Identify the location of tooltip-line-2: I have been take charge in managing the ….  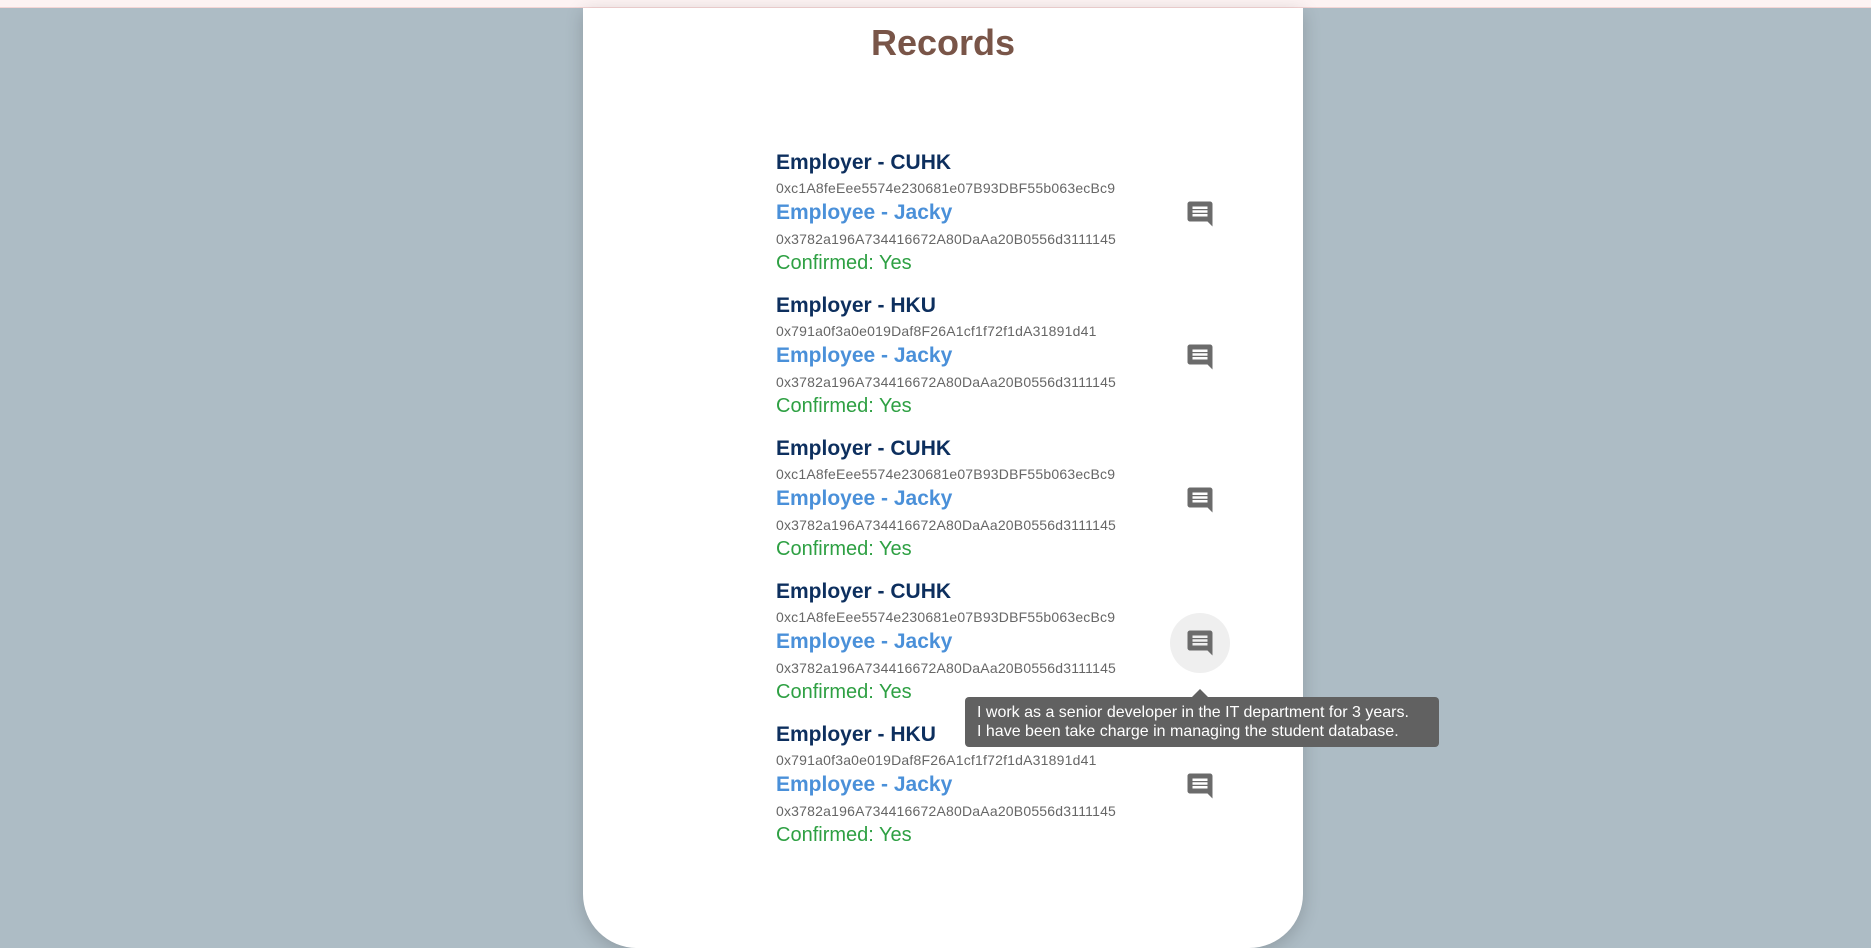
(1188, 731).